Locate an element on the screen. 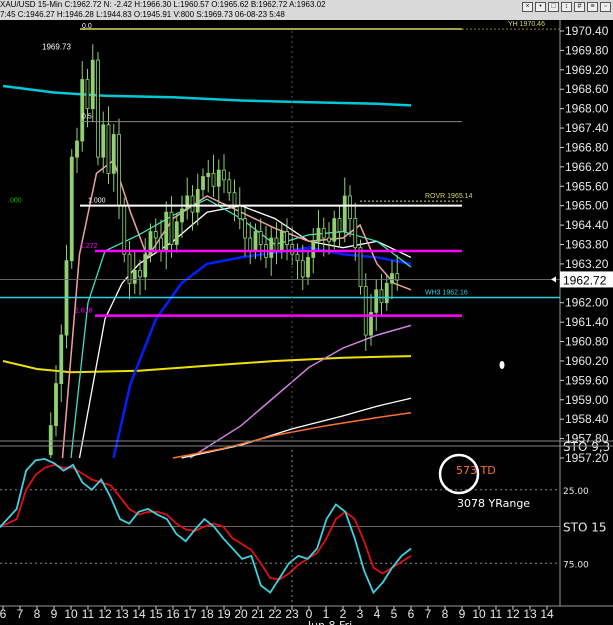  level-label: ROVR 1965.14 is located at coordinates (449, 196).